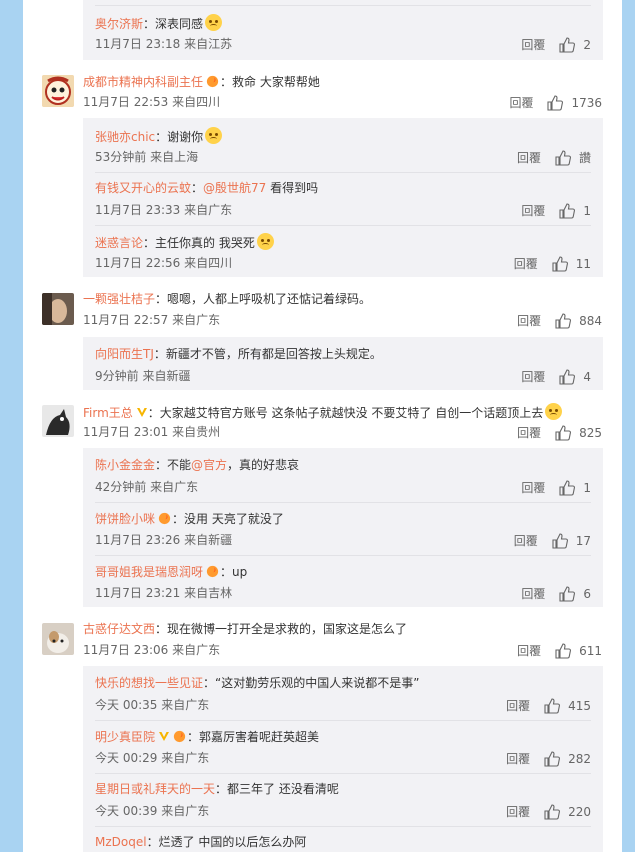 The image size is (635, 852). Describe the element at coordinates (590, 650) in the screenshot. I see `like-count: 611` at that location.